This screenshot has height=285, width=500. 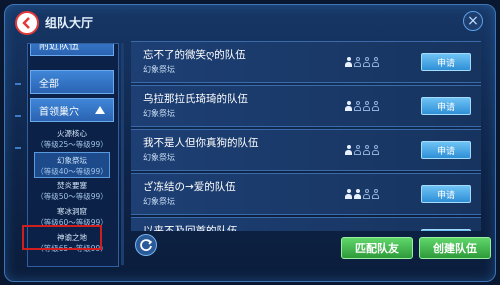 I want to click on close-icon: ×, so click(x=473, y=21).